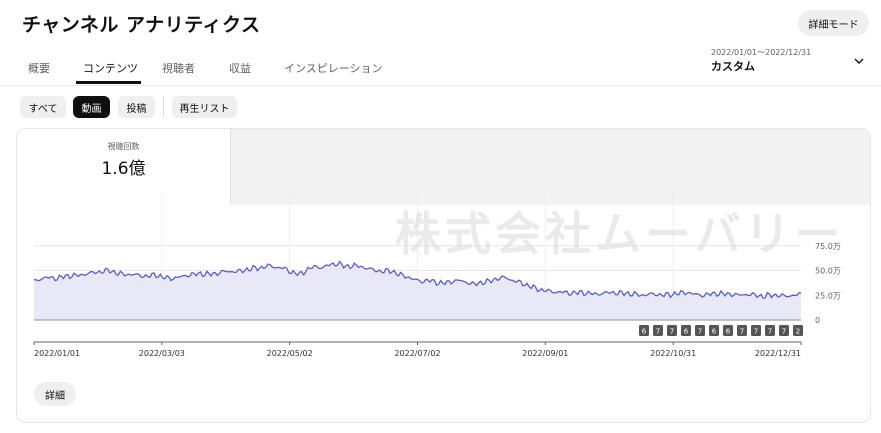 The image size is (881, 433). What do you see at coordinates (240, 68) in the screenshot?
I see `tab-revenue: 収益` at bounding box center [240, 68].